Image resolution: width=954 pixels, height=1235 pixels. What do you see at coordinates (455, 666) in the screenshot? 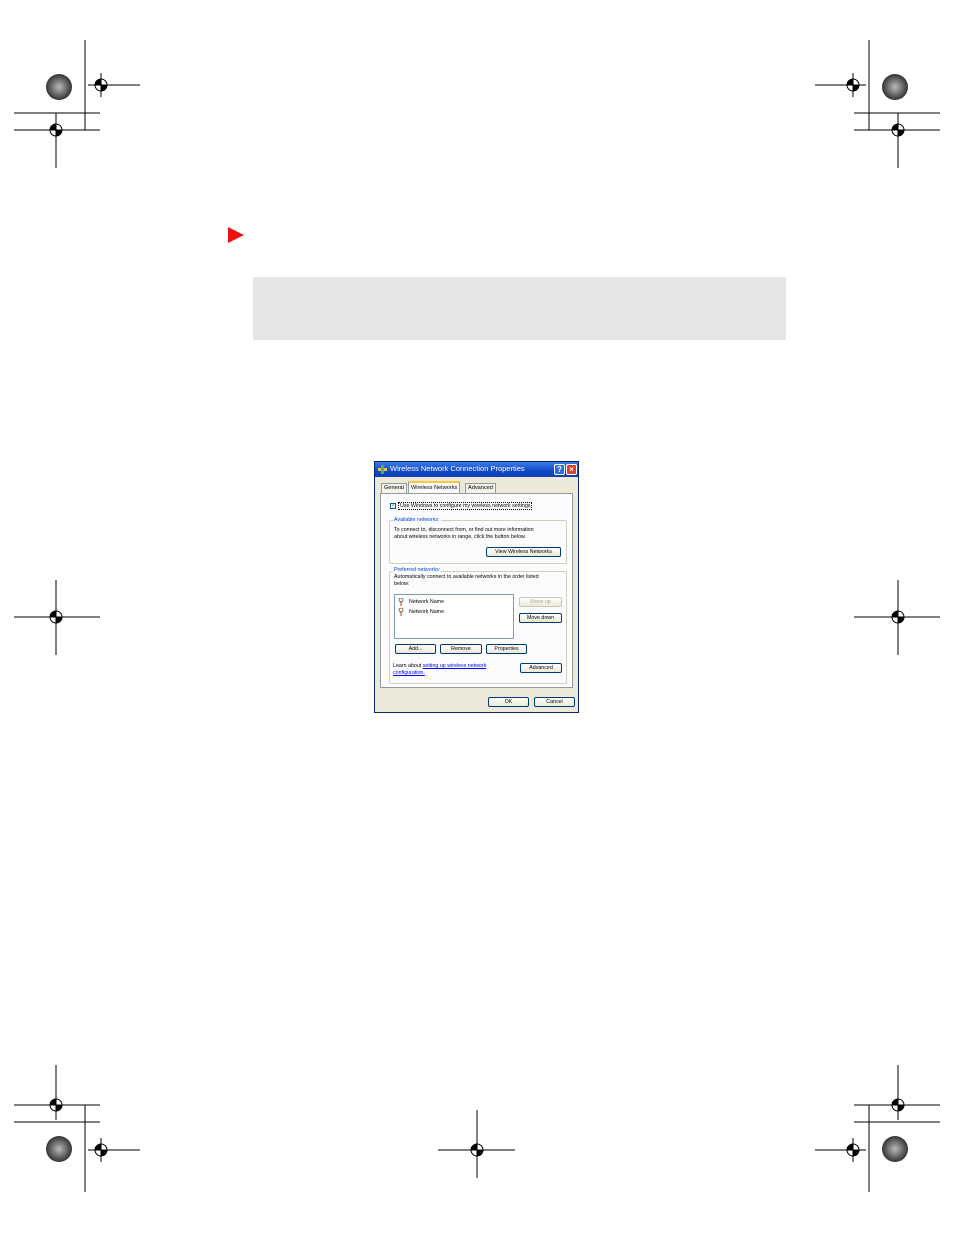
I see `learn-link-part-1: setting up wireless network` at bounding box center [455, 666].